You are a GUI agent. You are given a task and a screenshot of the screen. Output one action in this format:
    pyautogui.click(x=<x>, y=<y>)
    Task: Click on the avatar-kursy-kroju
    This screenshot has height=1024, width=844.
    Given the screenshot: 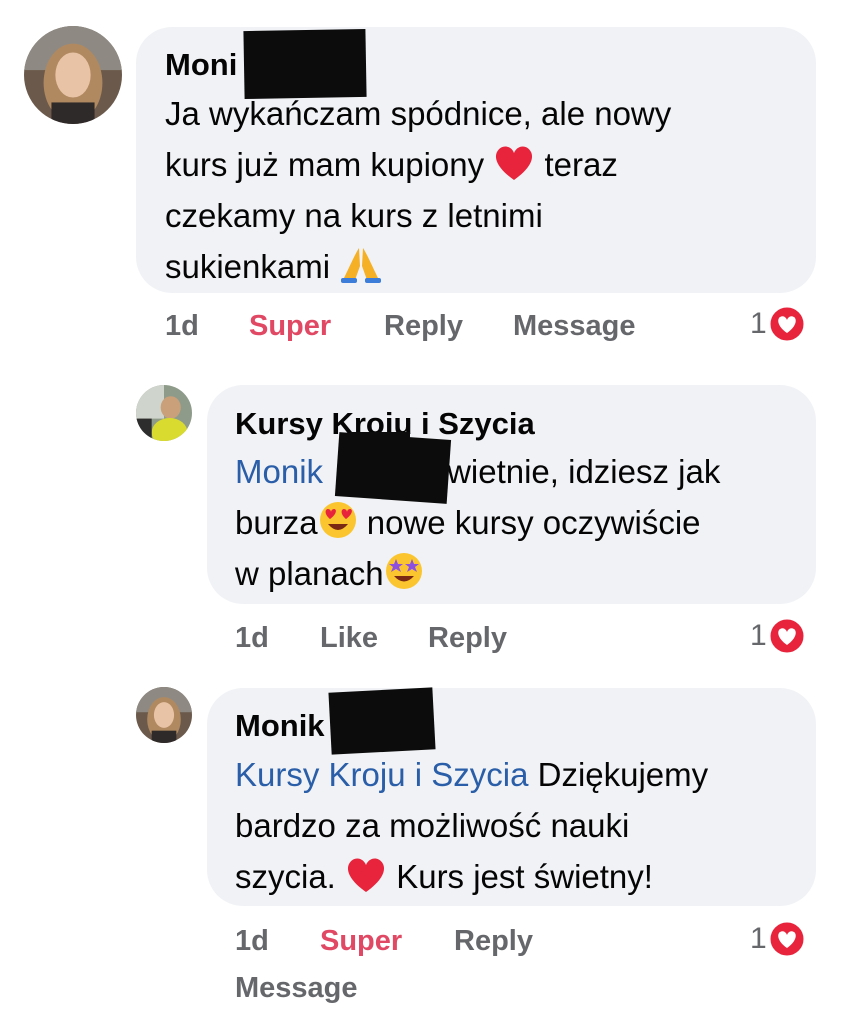 What is the action you would take?
    pyautogui.click(x=164, y=413)
    